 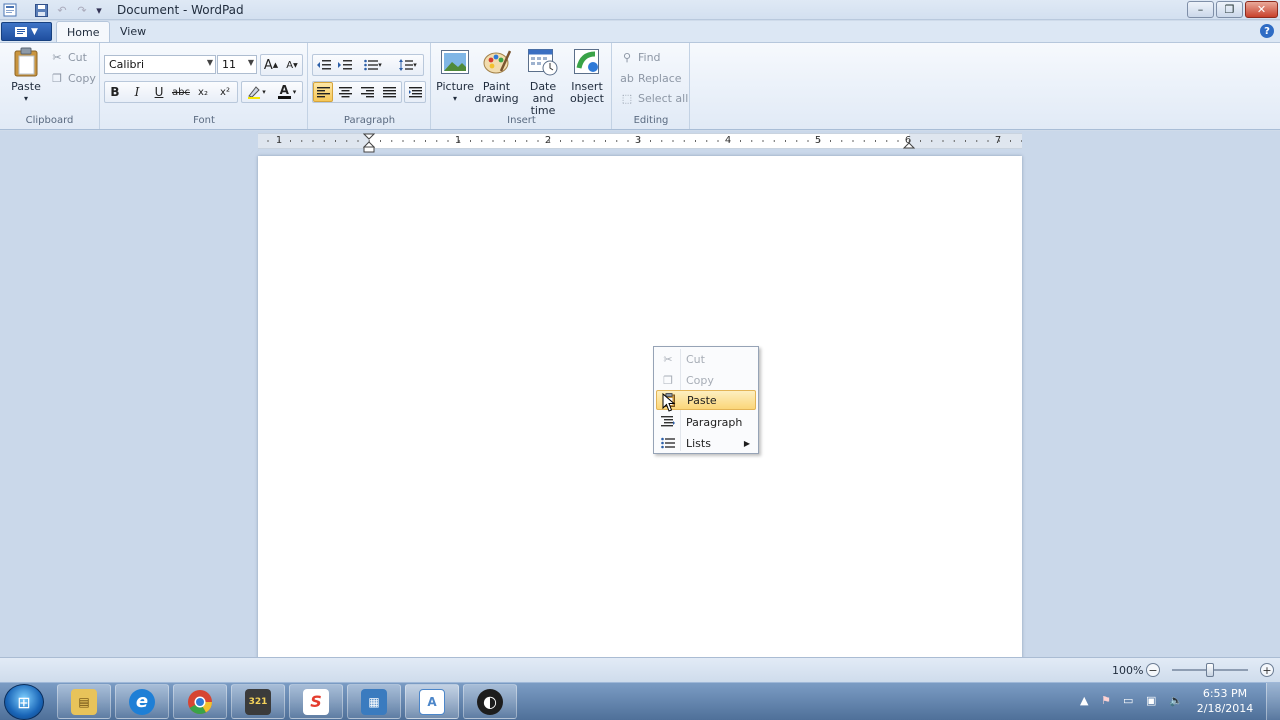 I want to click on align-right-icon, so click(x=367, y=92).